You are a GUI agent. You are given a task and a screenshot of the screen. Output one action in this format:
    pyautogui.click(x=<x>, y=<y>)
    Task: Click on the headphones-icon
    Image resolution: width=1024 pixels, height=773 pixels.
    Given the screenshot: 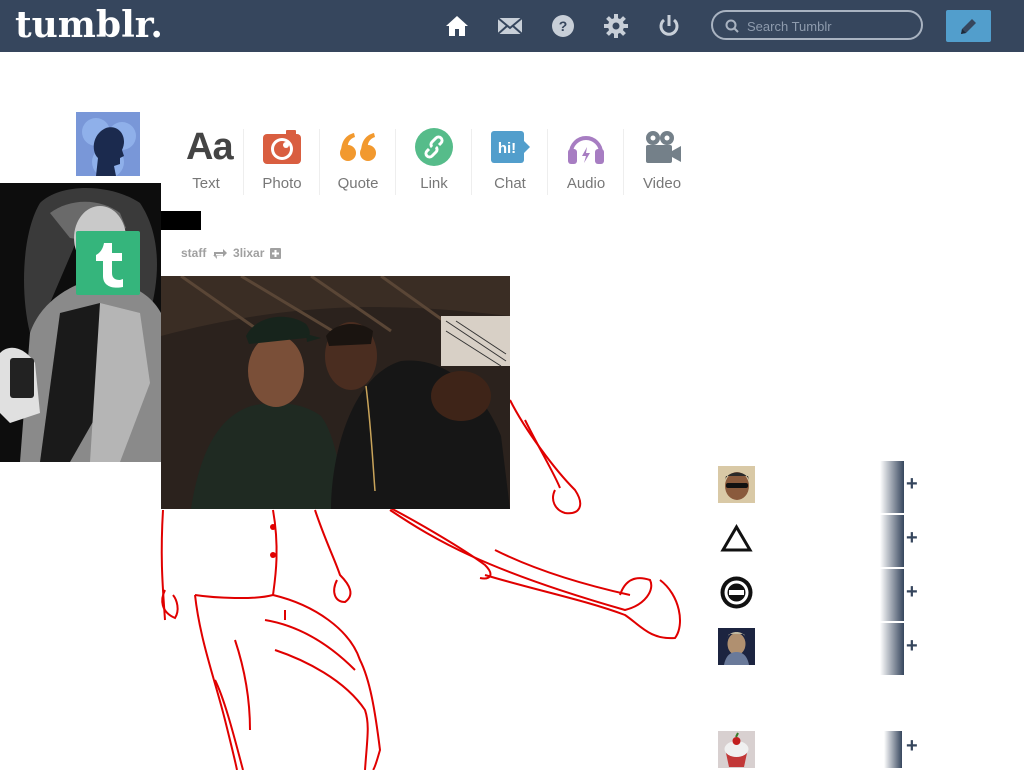 What is the action you would take?
    pyautogui.click(x=586, y=147)
    